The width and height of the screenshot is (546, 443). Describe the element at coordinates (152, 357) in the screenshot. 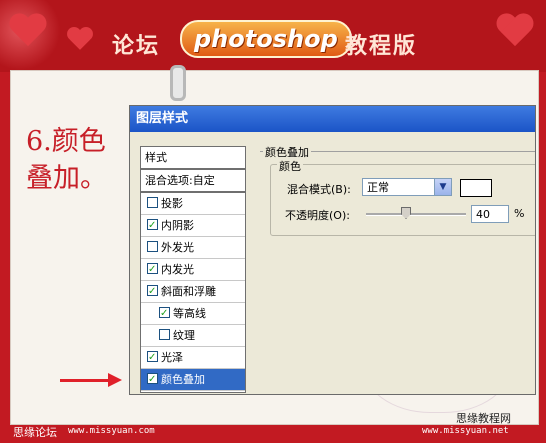

I see `checkbox-satin` at that location.